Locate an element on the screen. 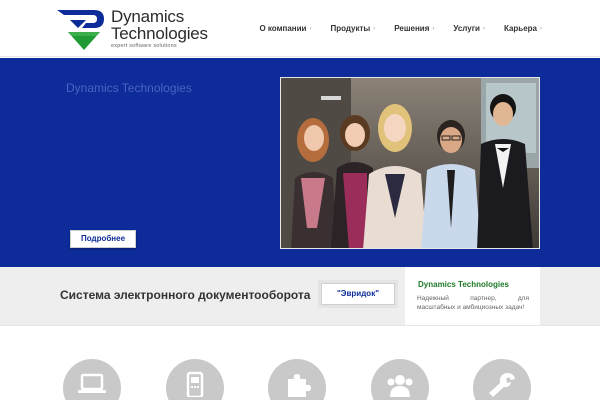 The image size is (600, 400). nav-item-services: Услуги › is located at coordinates (469, 28).